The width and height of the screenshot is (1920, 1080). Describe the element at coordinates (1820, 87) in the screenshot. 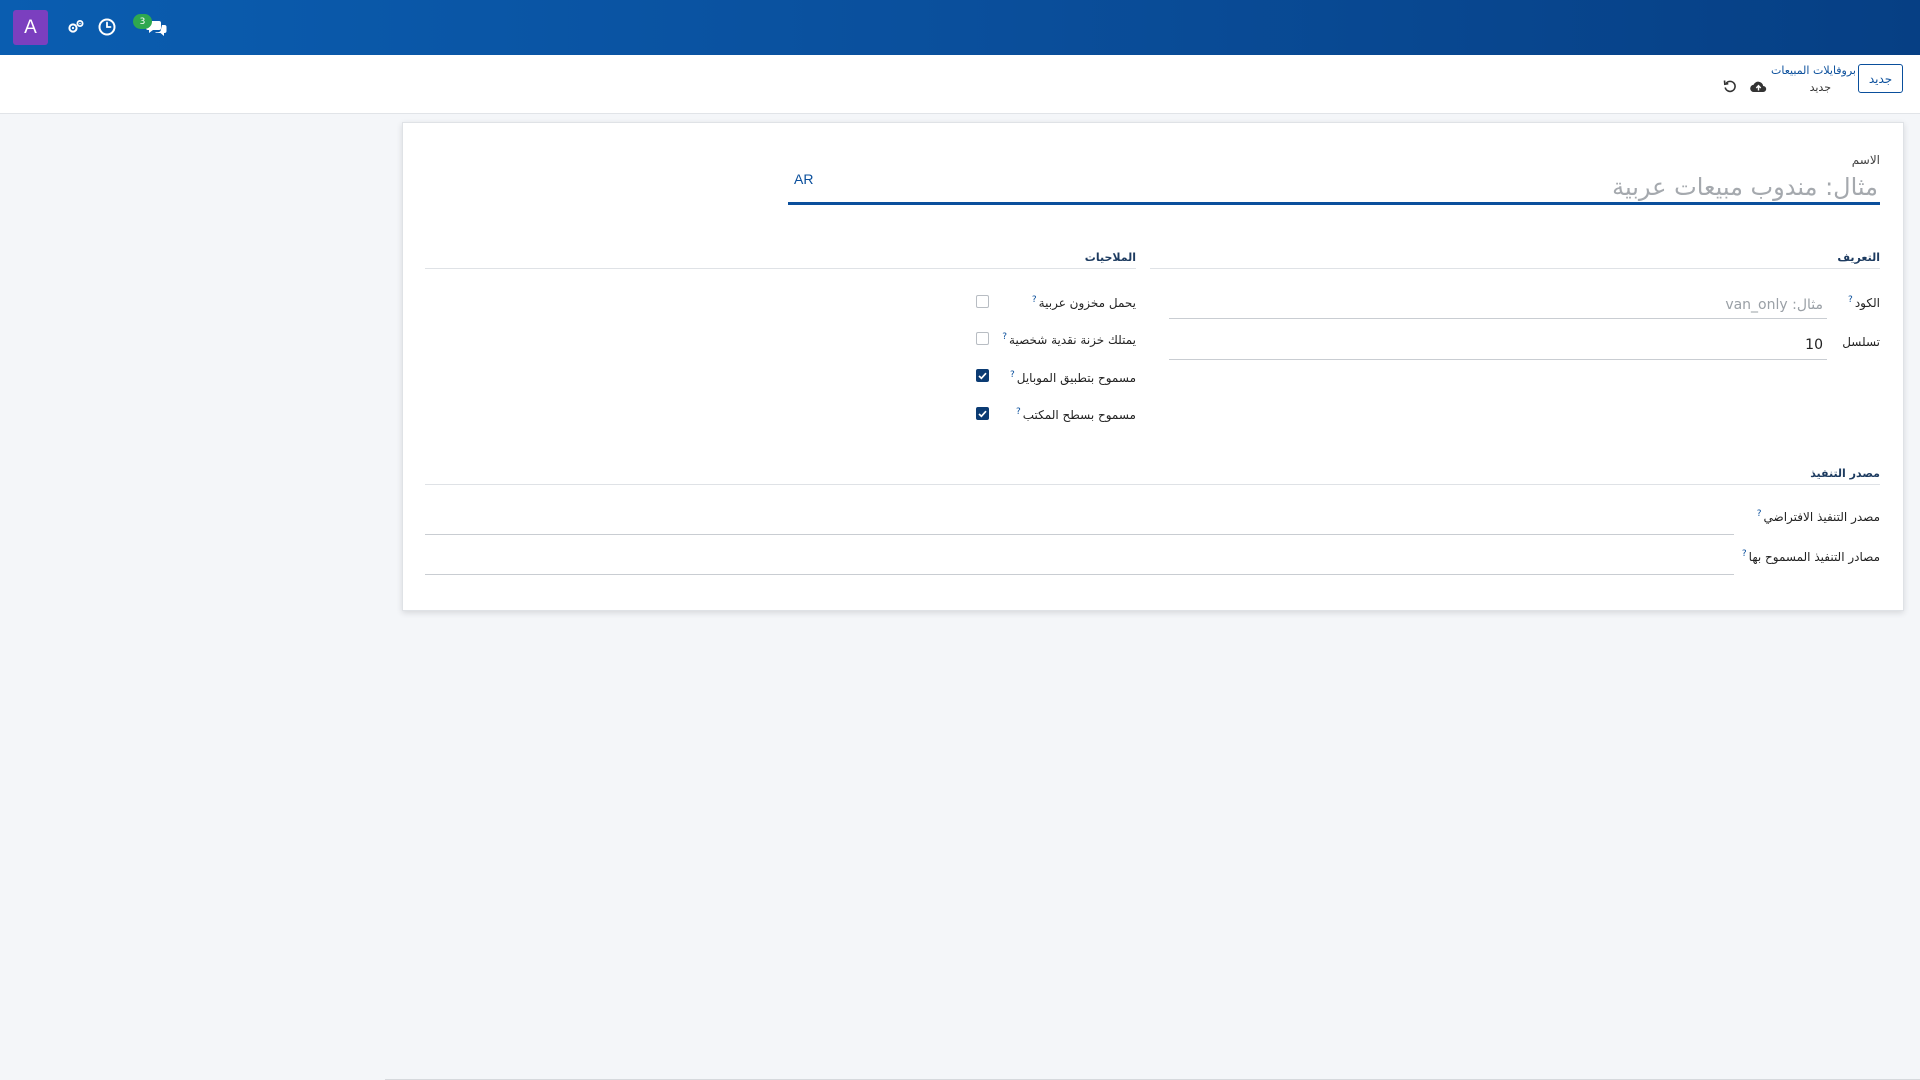

I see `breadcrumb-current: جديد` at that location.